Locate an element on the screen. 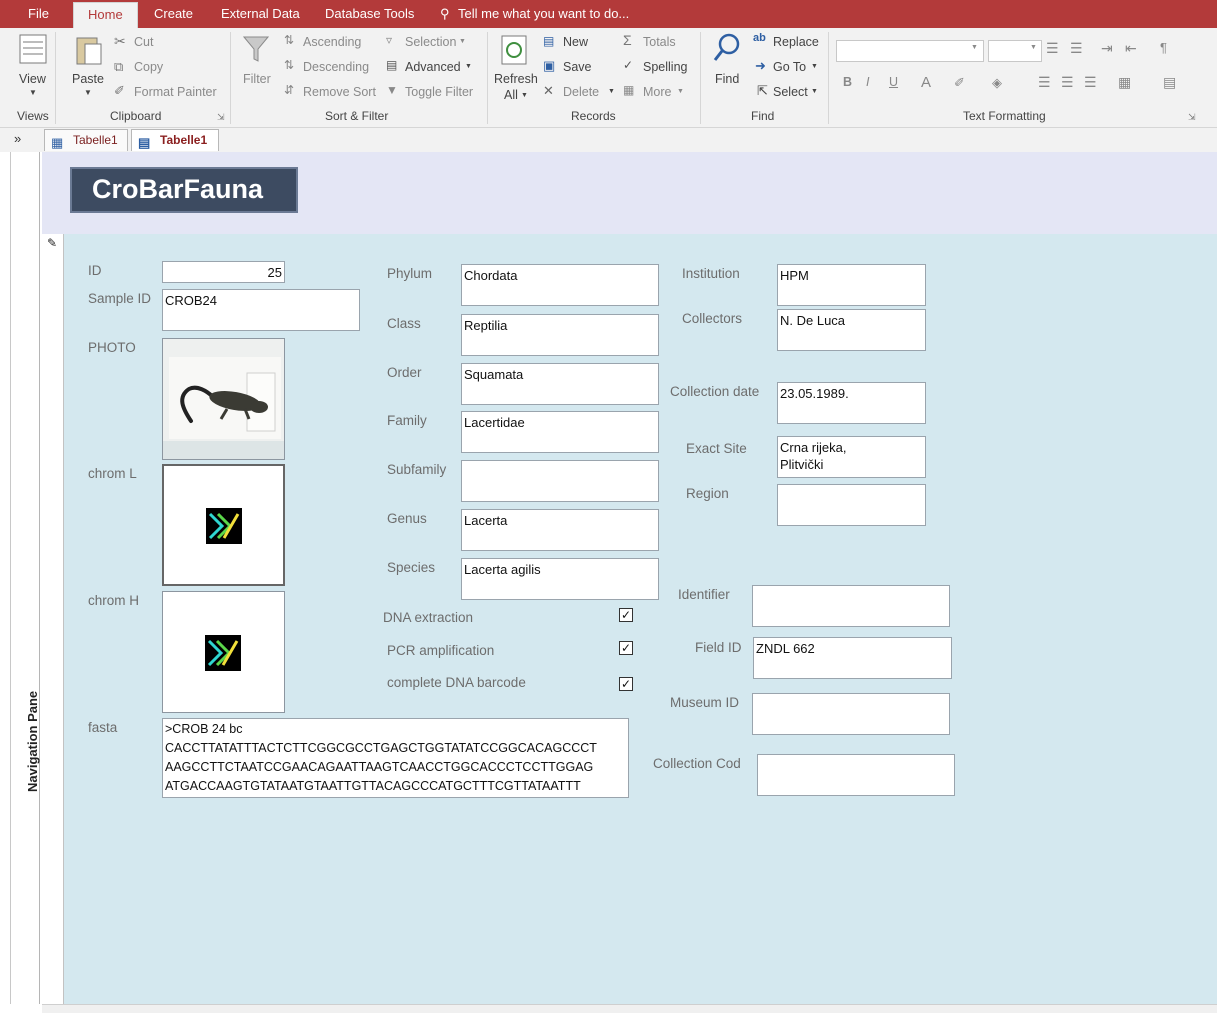 The image size is (1217, 1013). identifier-field is located at coordinates (851, 606).